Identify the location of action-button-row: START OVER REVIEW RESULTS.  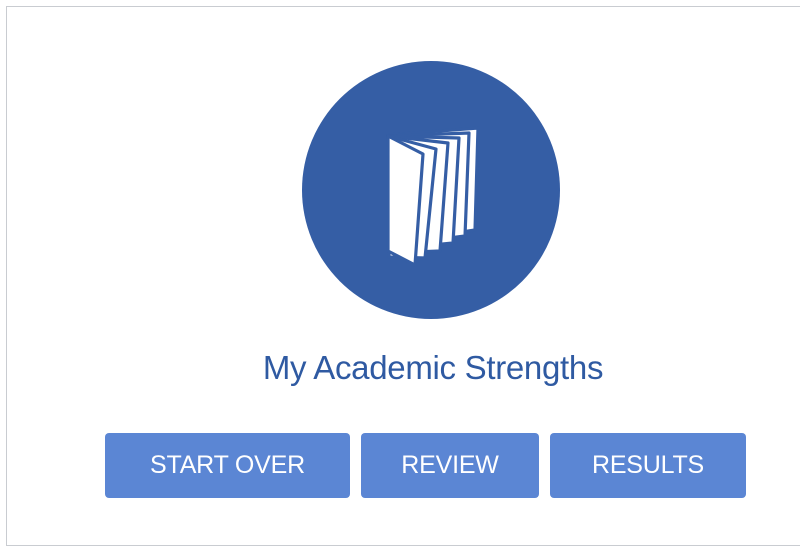
(400, 465).